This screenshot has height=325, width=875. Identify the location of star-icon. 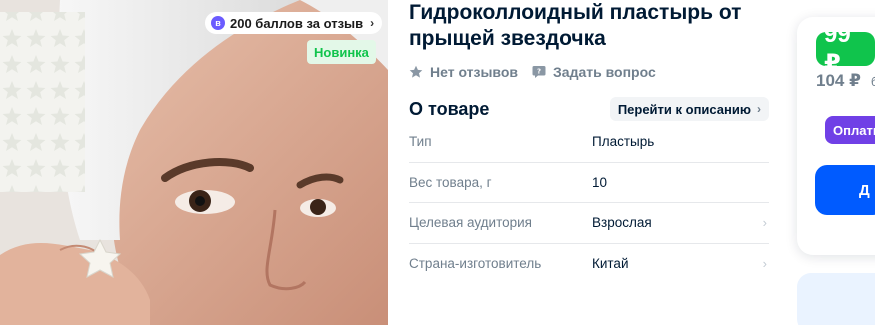
(416, 71).